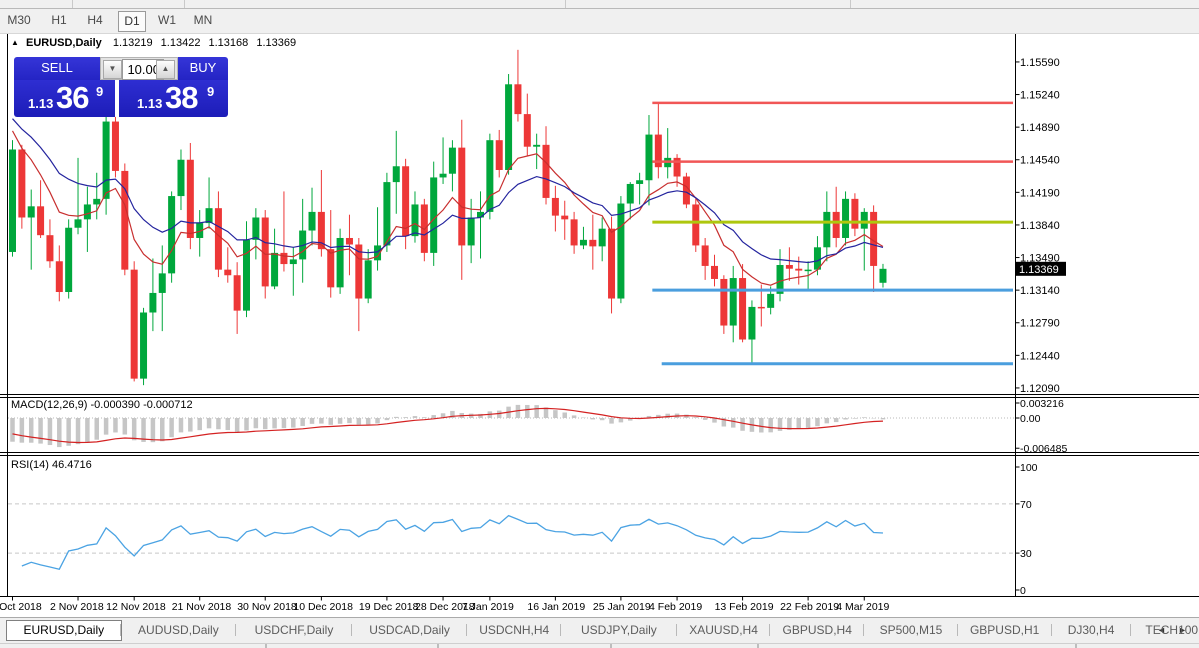 The image size is (1199, 648). I want to click on one-click-trade-panel: SELL ▼ ▲ BUY 1.13 36 9 1.13 38 9, so click(121, 87).